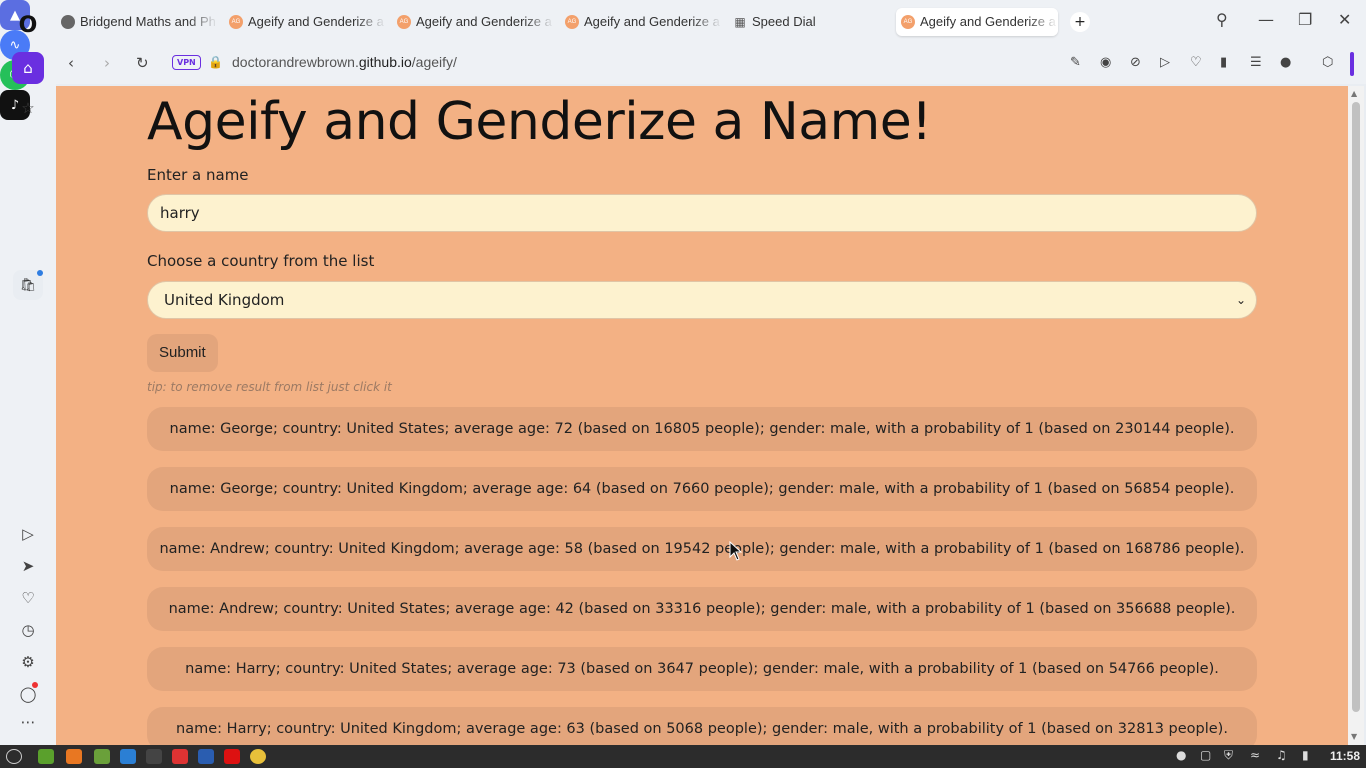 The width and height of the screenshot is (1366, 768). What do you see at coordinates (28, 372) in the screenshot?
I see `browser-sidebar: O ⌂ ☆ ▲ 🛍 ∿ ✆ ♪ ▷ ➤ ♡ ◷ ⚙ ◯ ⋯` at bounding box center [28, 372].